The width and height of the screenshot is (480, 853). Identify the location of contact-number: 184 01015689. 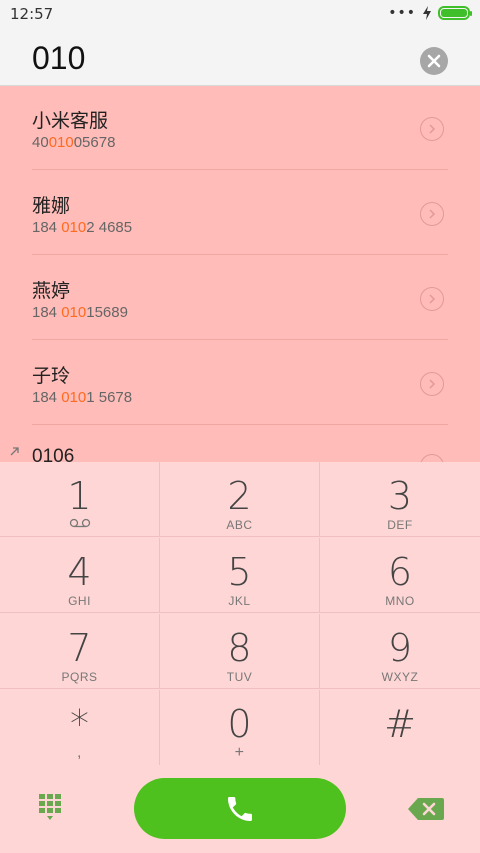
(80, 312).